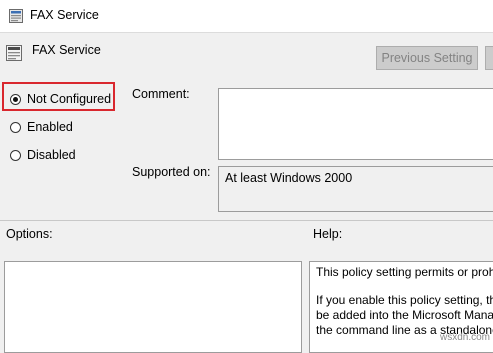 The width and height of the screenshot is (493, 353). Describe the element at coordinates (50, 127) in the screenshot. I see `radio-label-enabled: Enabled` at that location.